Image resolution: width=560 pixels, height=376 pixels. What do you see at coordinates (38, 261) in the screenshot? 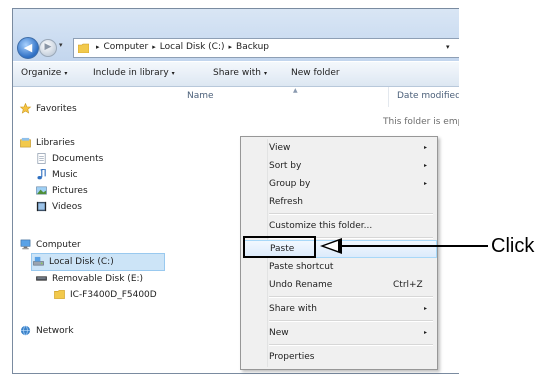
I see `hard-drive-icon` at bounding box center [38, 261].